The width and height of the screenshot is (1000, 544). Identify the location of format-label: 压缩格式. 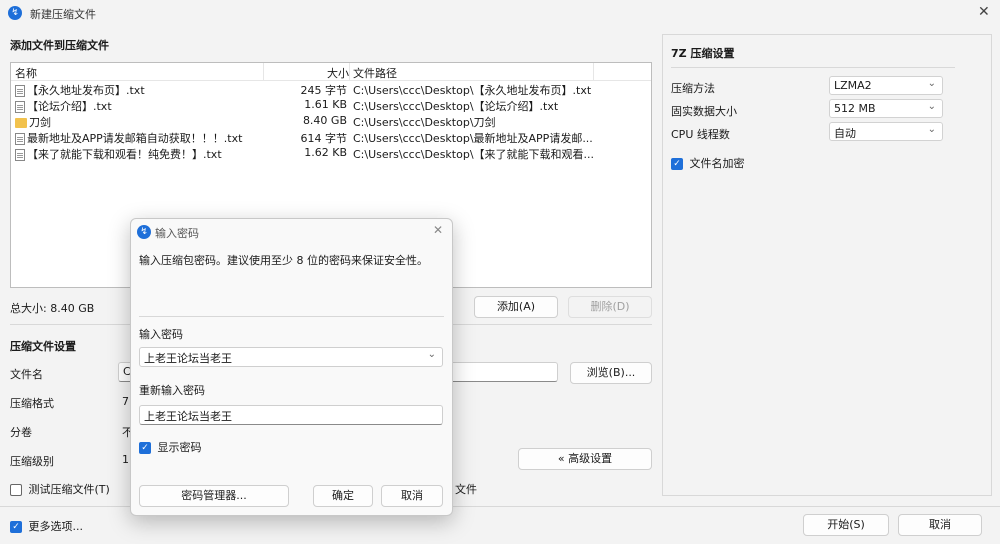
(32, 403).